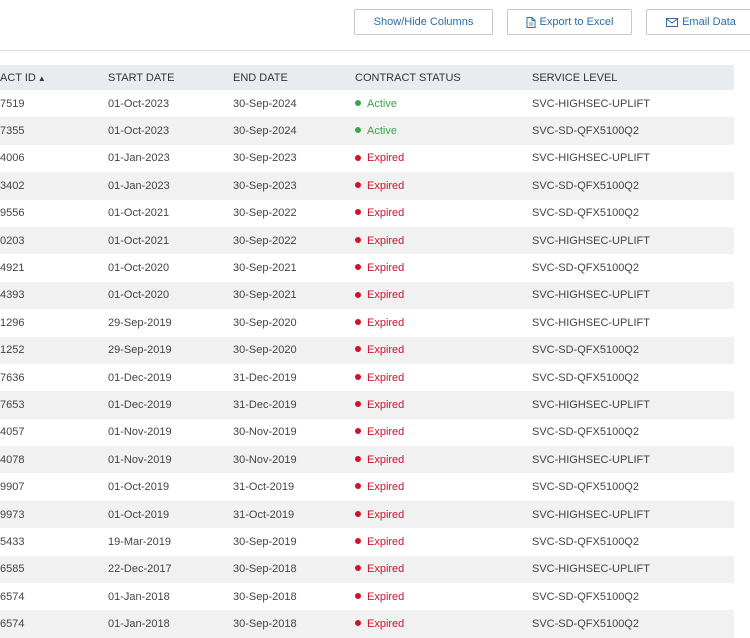 Image resolution: width=750 pixels, height=638 pixels. I want to click on end-date-cell: 31-Dec-2019, so click(294, 405).